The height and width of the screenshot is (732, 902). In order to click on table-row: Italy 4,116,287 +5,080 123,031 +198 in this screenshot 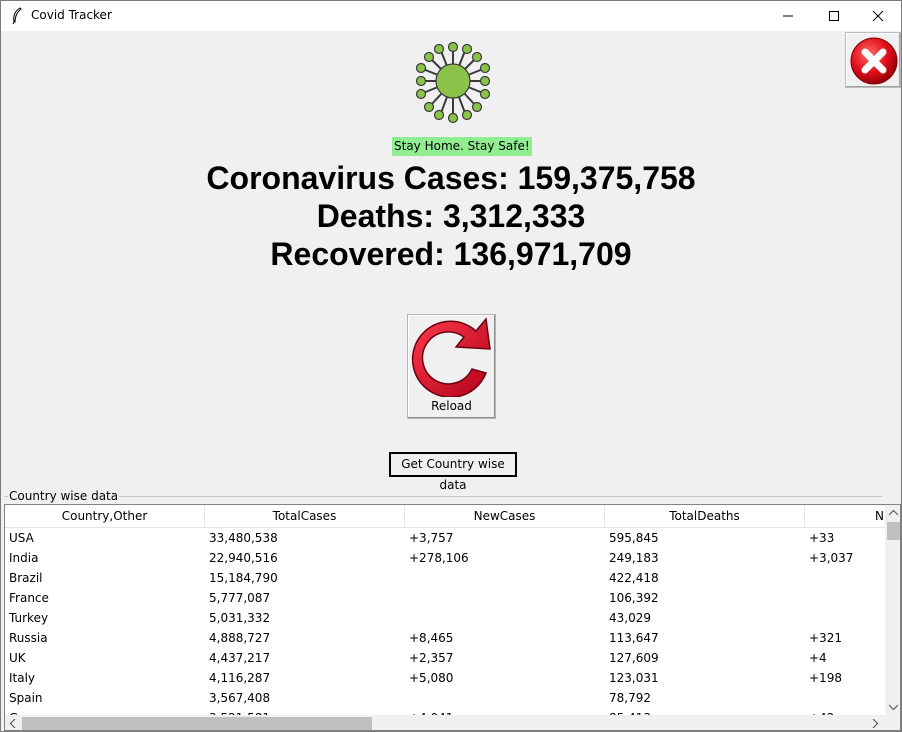, I will do `click(445, 678)`.